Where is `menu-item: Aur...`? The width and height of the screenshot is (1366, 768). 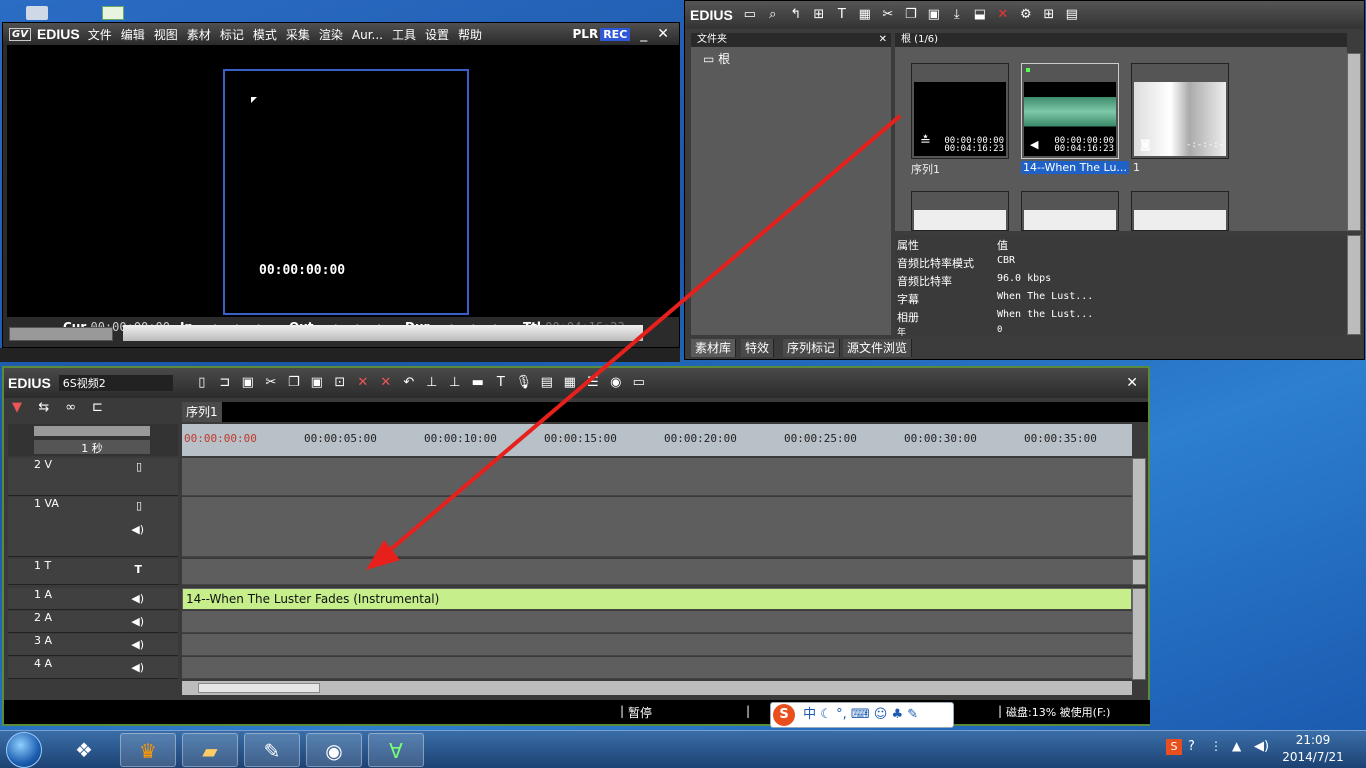 menu-item: Aur... is located at coordinates (367, 35).